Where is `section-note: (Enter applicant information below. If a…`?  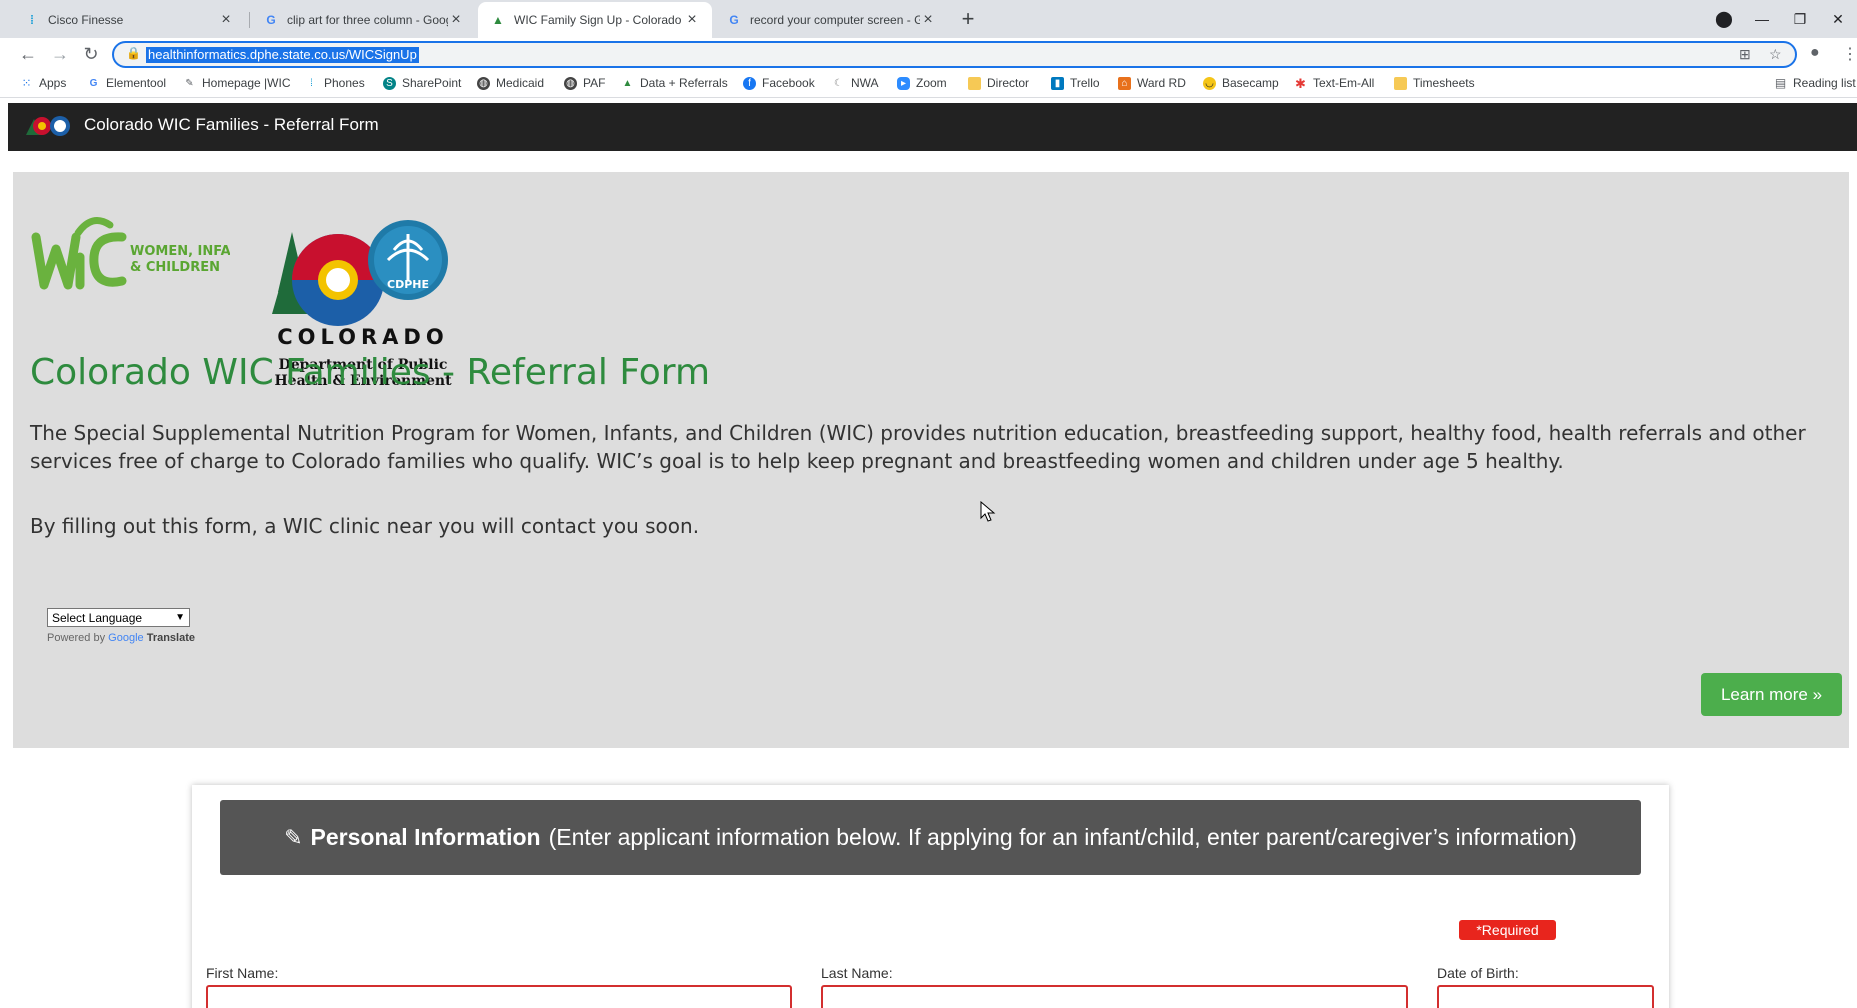 section-note: (Enter applicant information below. If a… is located at coordinates (1062, 837).